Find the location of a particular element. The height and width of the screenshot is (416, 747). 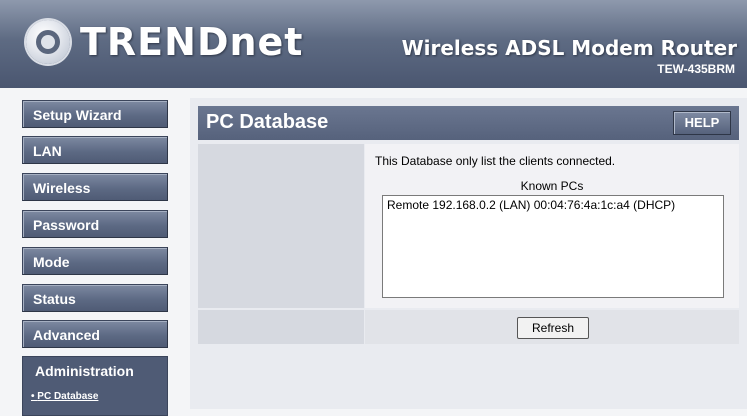

trendnet-logo-icon is located at coordinates (48, 42).